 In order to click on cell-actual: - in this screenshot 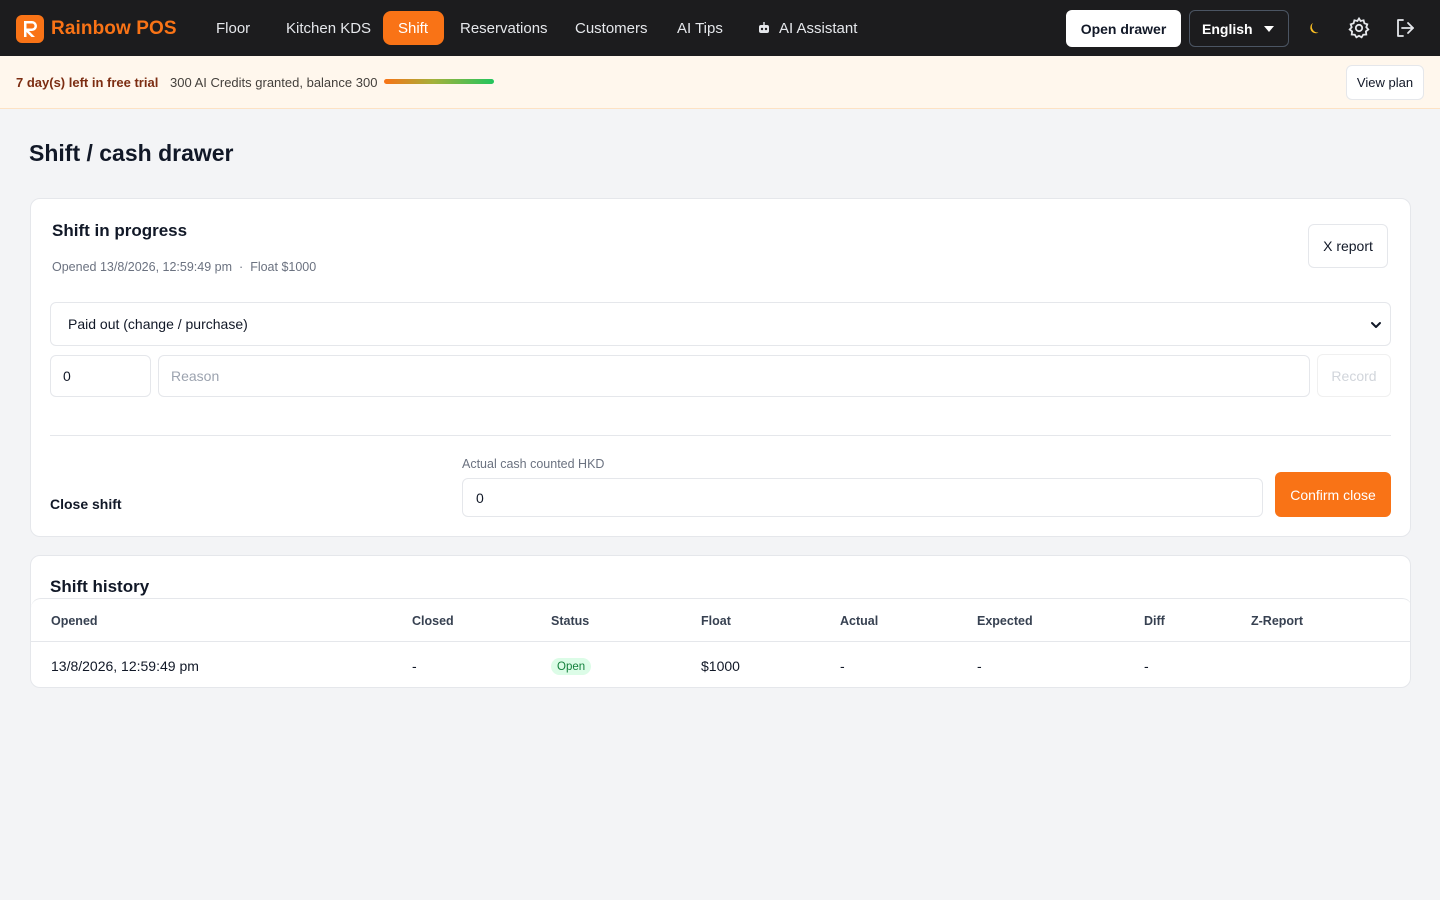, I will do `click(842, 666)`.